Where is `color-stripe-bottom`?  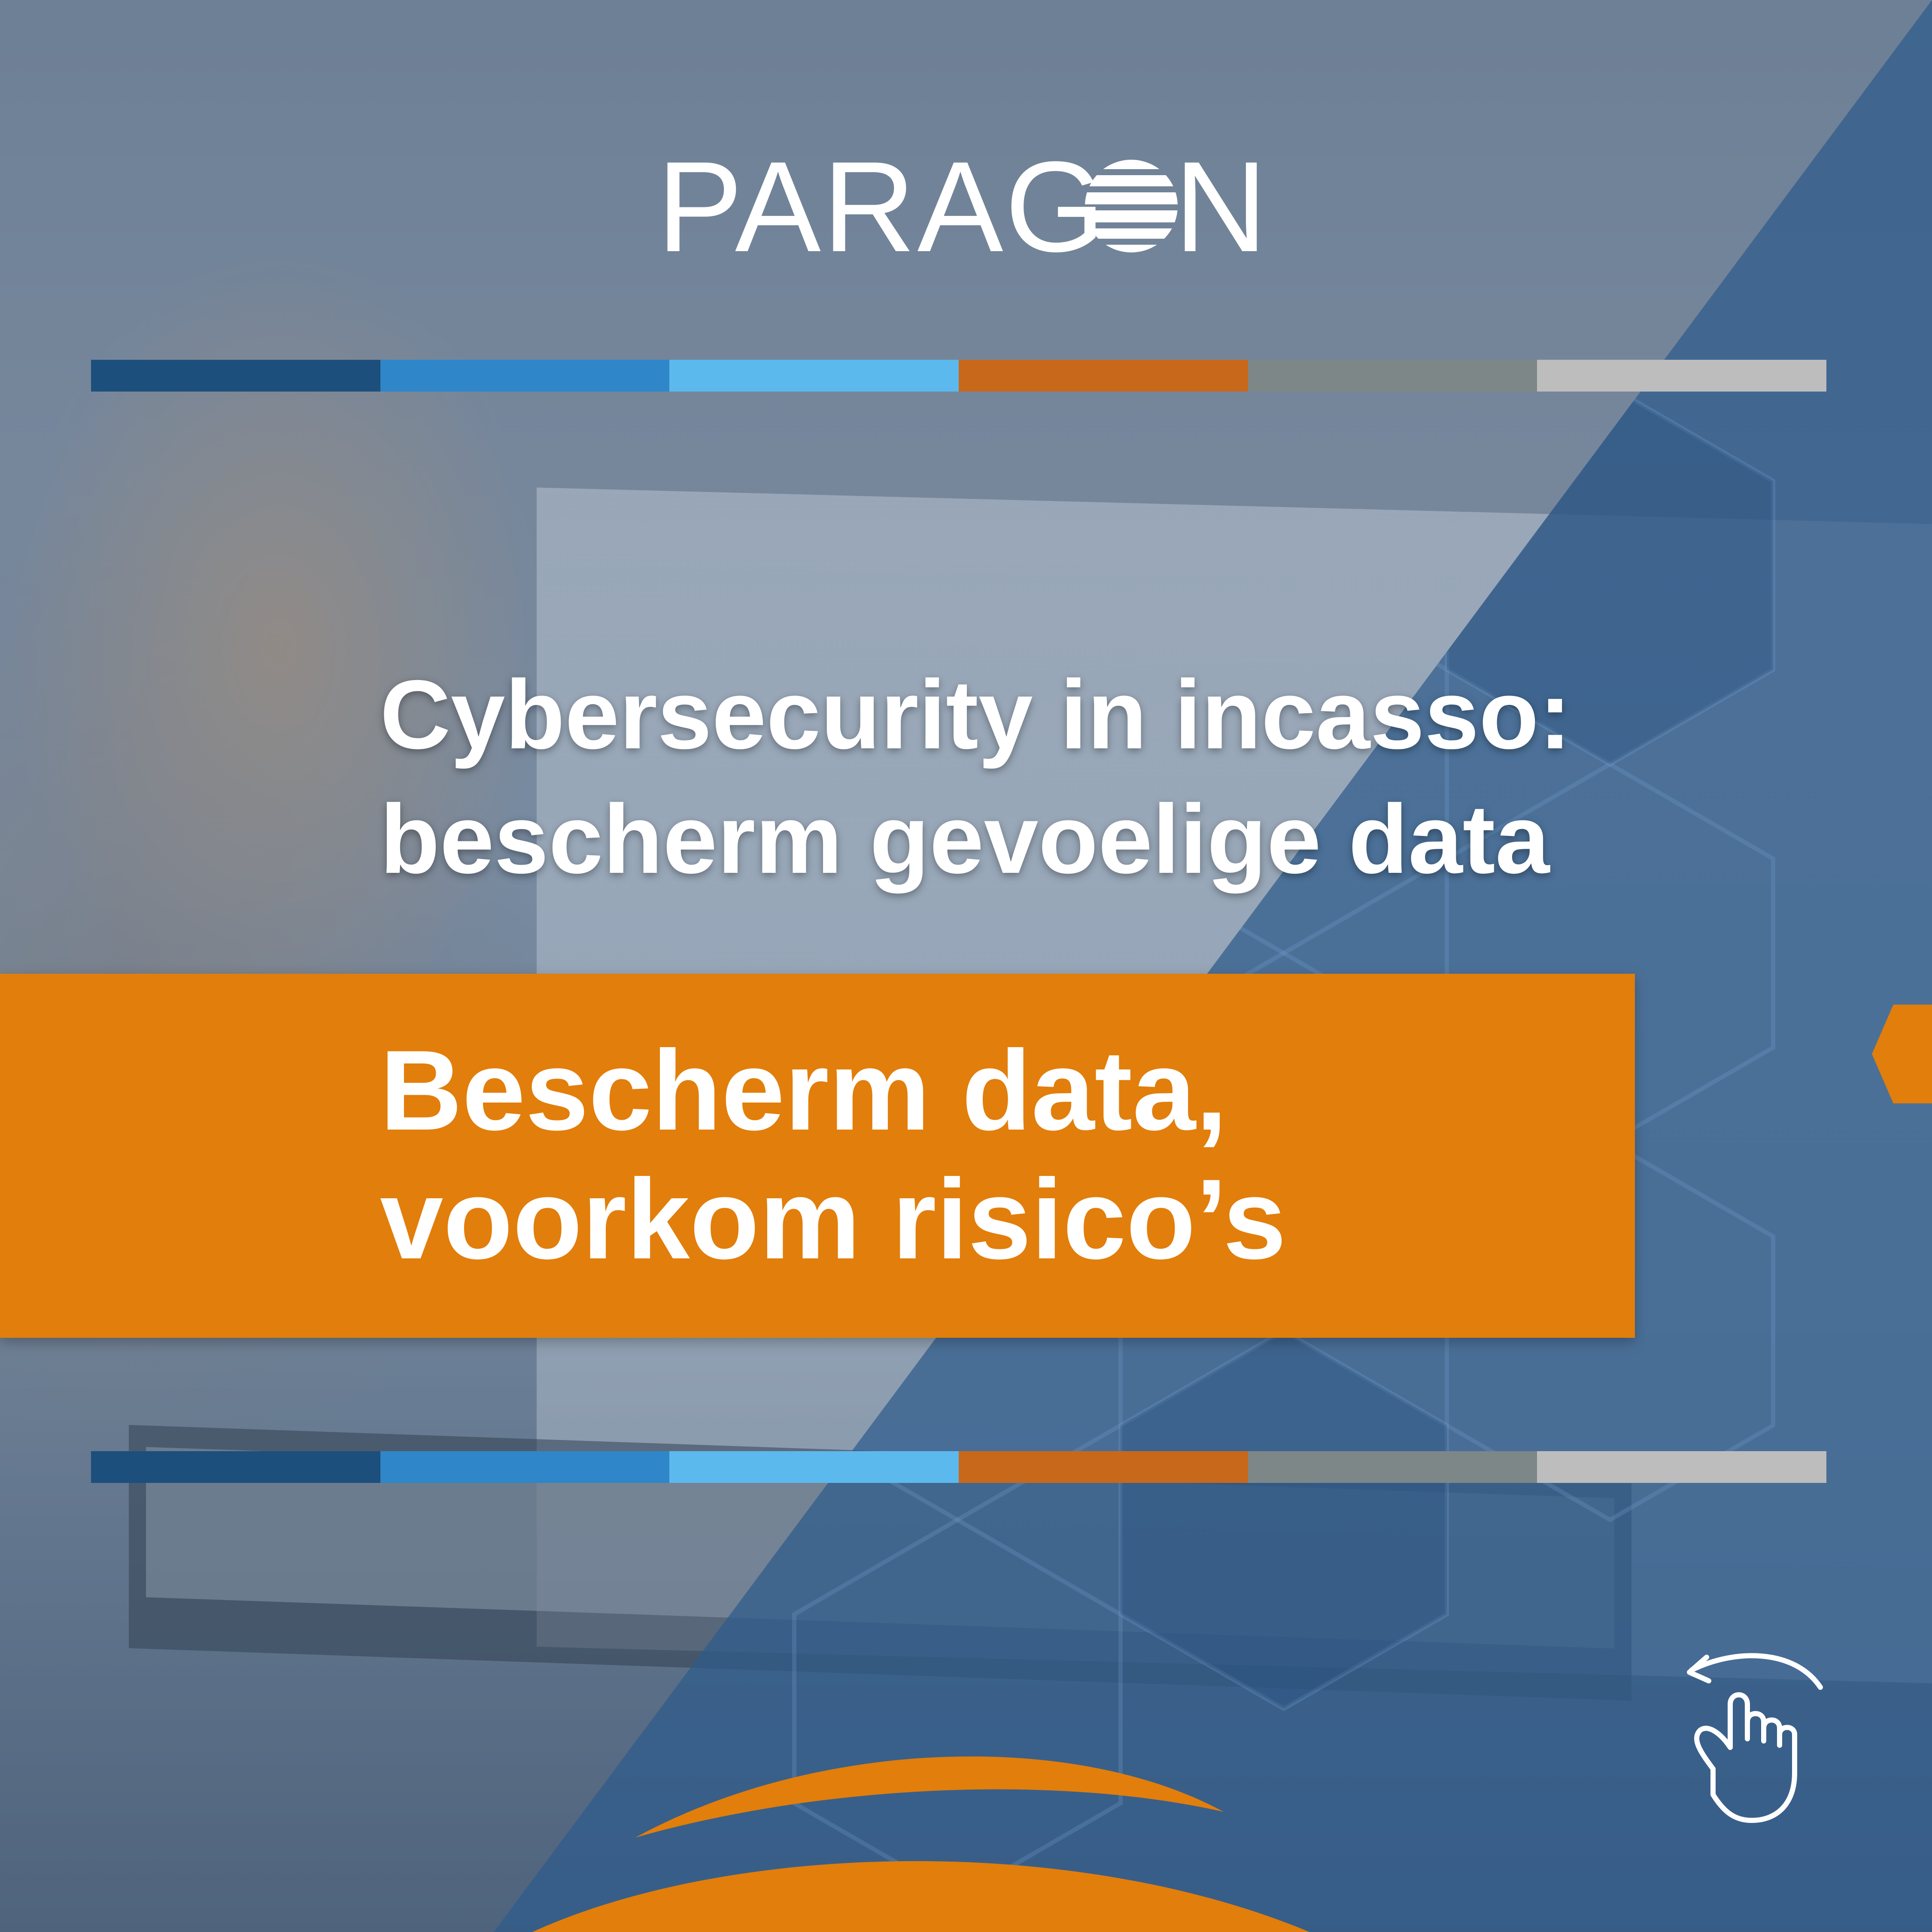 color-stripe-bottom is located at coordinates (959, 1467).